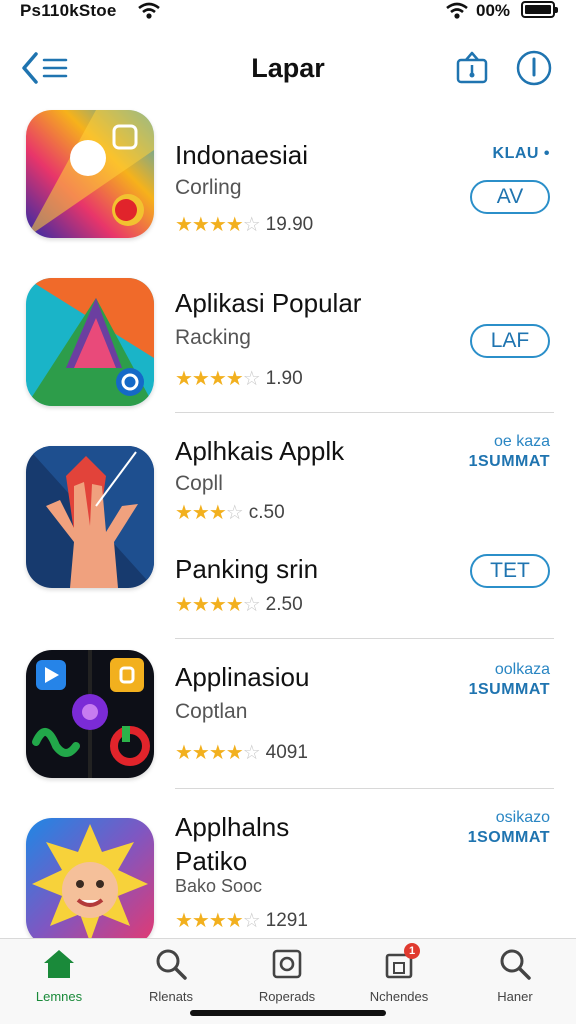  I want to click on app-name: Aplikasi Popular, so click(268, 303).